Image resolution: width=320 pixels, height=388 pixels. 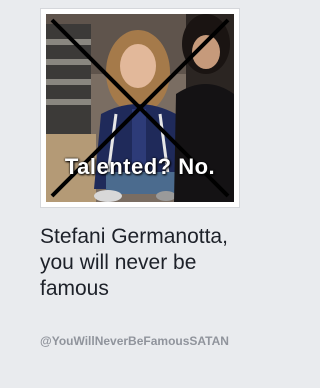 I want to click on photo-caption: Talented? No., so click(x=140, y=166).